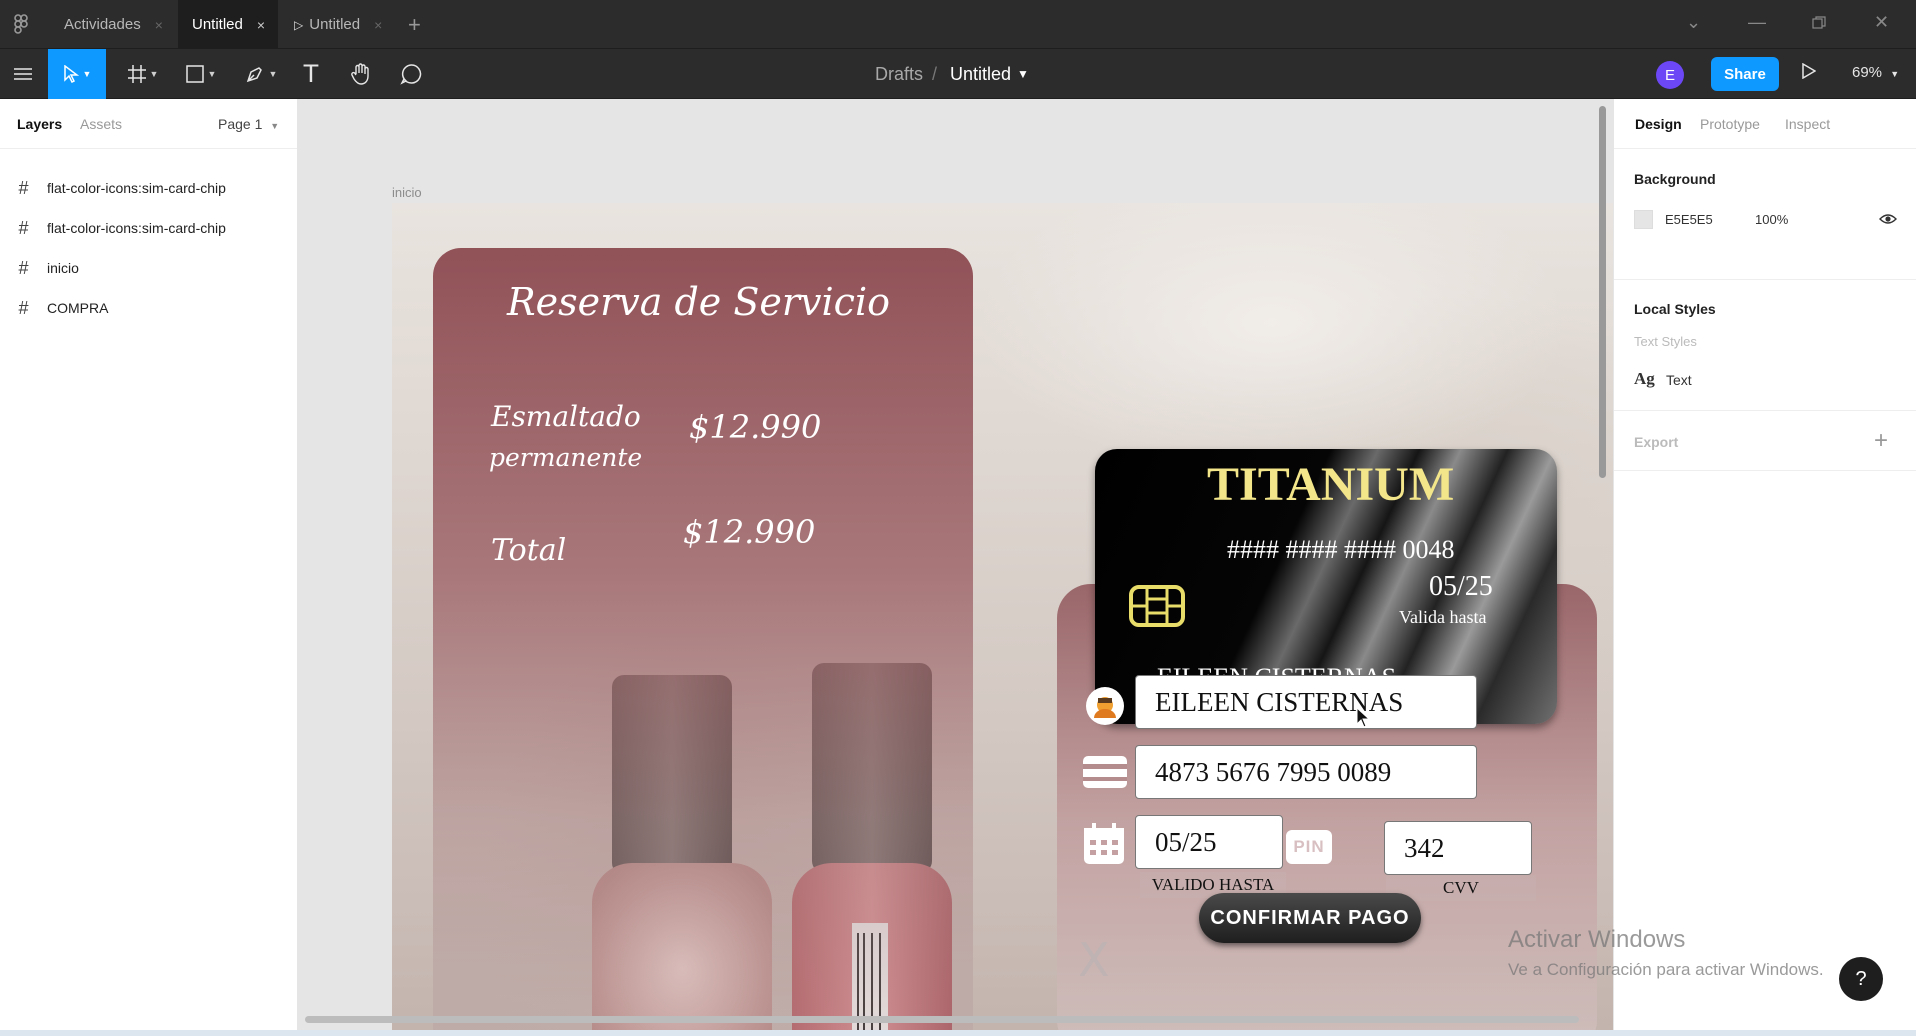  Describe the element at coordinates (1809, 73) in the screenshot. I see `present-play-icon` at that location.